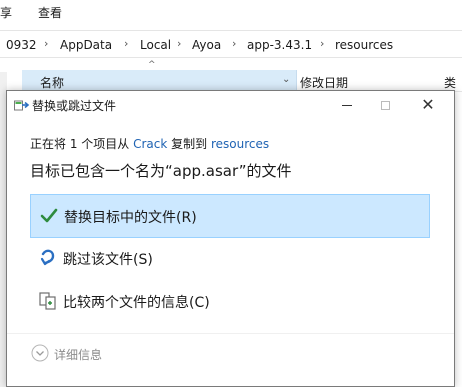  Describe the element at coordinates (364, 45) in the screenshot. I see `breadcrumb-item: resources` at that location.